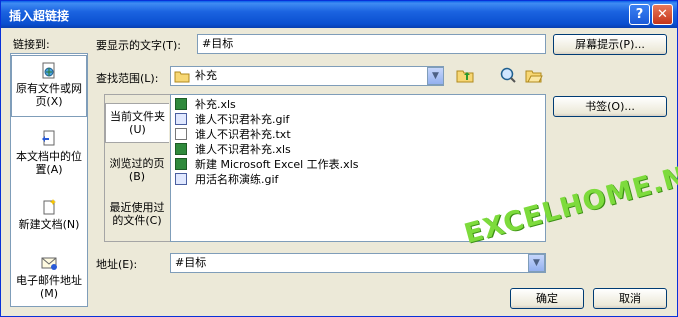 This screenshot has width=678, height=317. I want to click on link-existing-file-or-webpage: 原有文件或网页(X), so click(49, 86).